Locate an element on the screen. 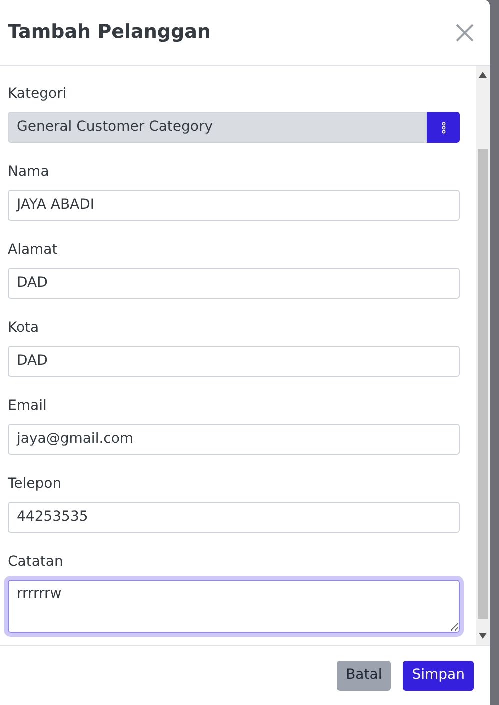 This screenshot has width=499, height=705. field-label: Catatan is located at coordinates (36, 562).